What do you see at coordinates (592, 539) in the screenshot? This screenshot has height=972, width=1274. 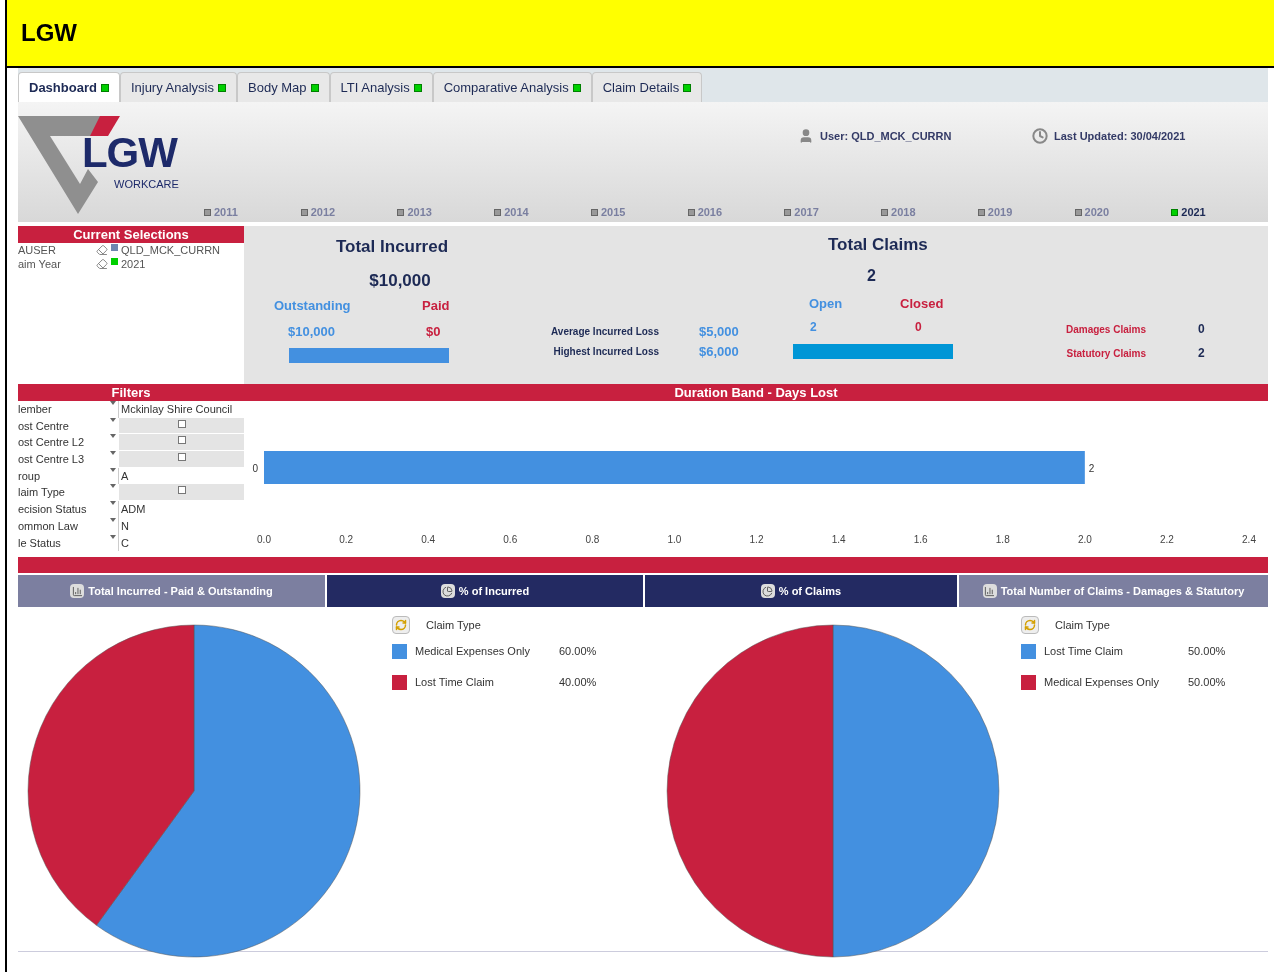 I see `tick-label: 0.8` at bounding box center [592, 539].